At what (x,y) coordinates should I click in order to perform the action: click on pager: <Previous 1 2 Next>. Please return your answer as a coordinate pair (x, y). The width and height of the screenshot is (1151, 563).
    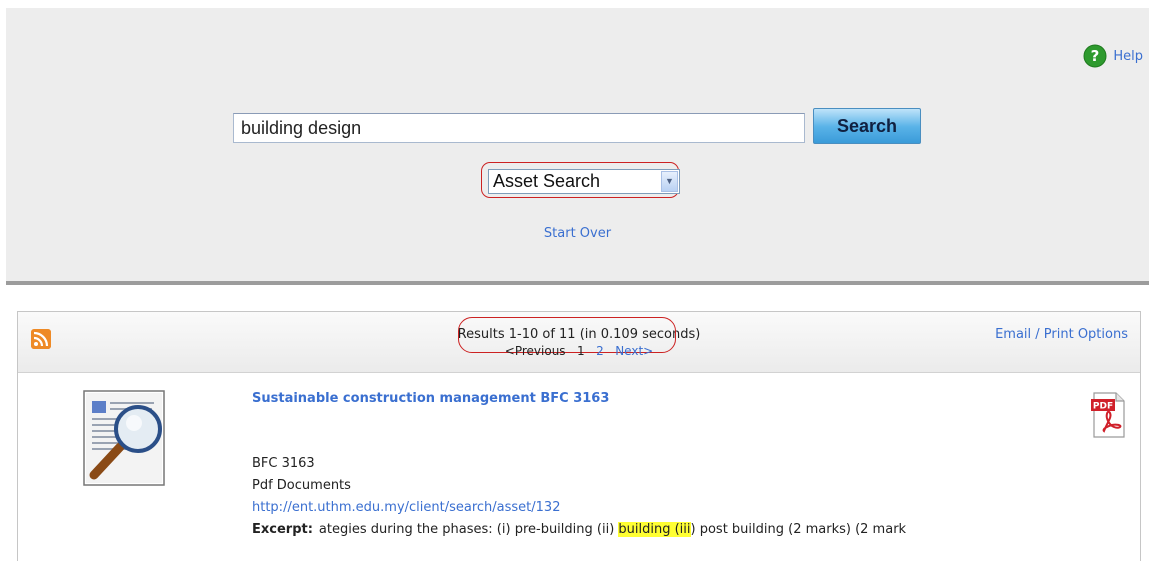
    Looking at the image, I should click on (579, 351).